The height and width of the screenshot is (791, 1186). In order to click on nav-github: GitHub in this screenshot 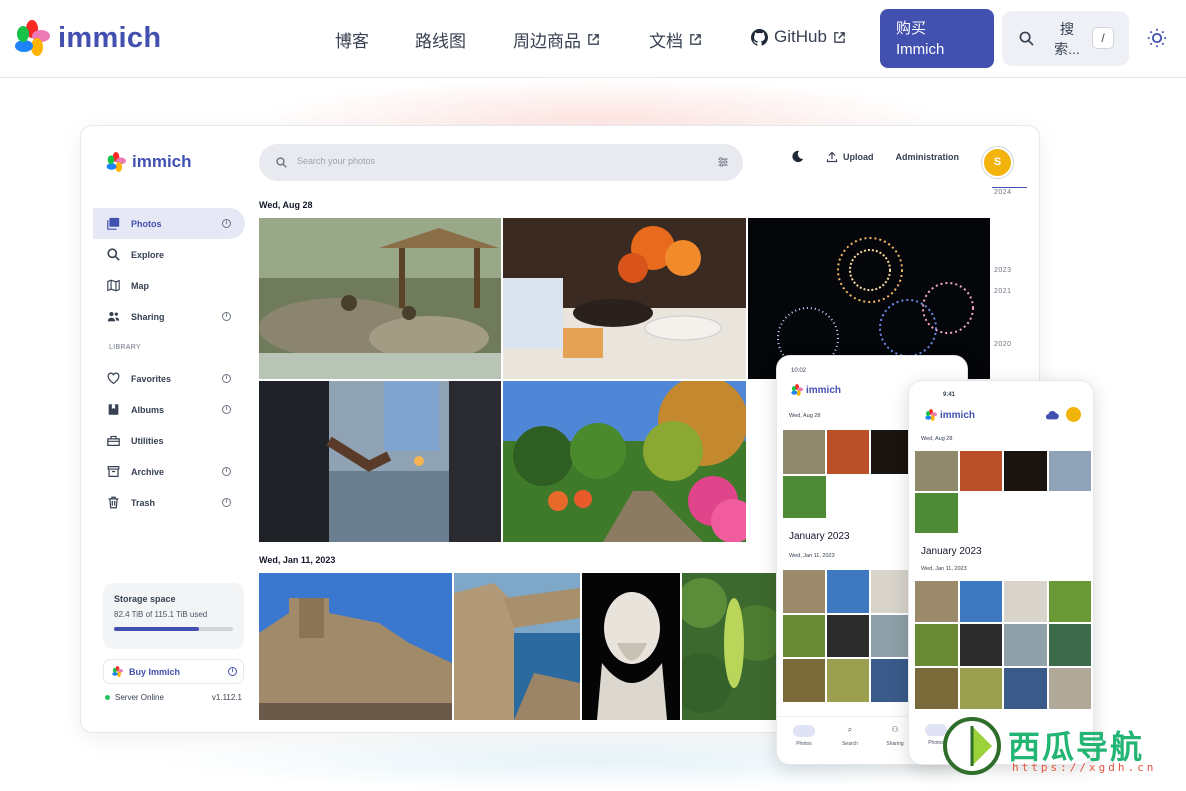, I will do `click(798, 37)`.